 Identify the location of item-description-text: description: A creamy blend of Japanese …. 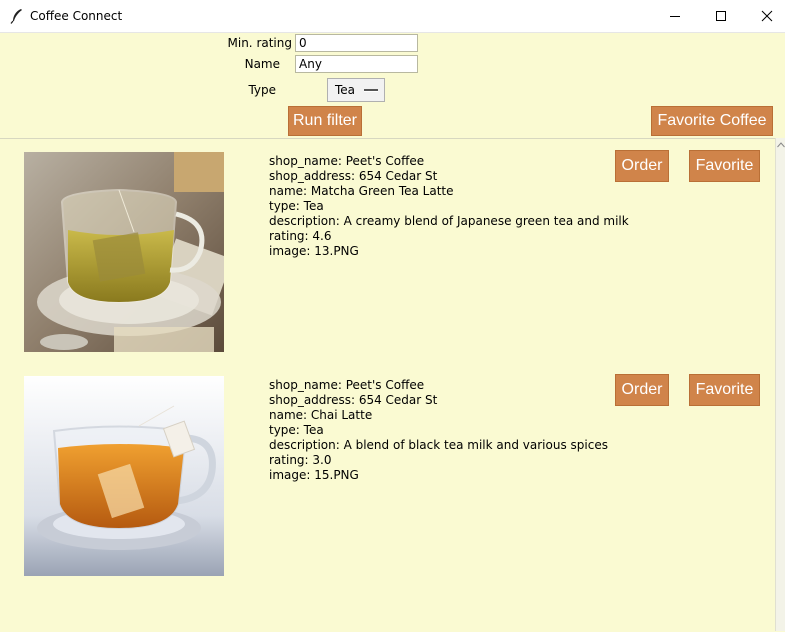
(449, 221).